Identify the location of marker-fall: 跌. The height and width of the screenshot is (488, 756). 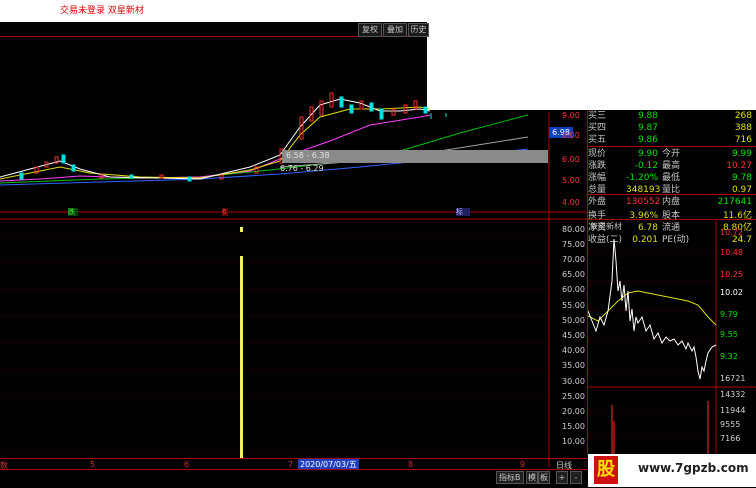
(73, 212).